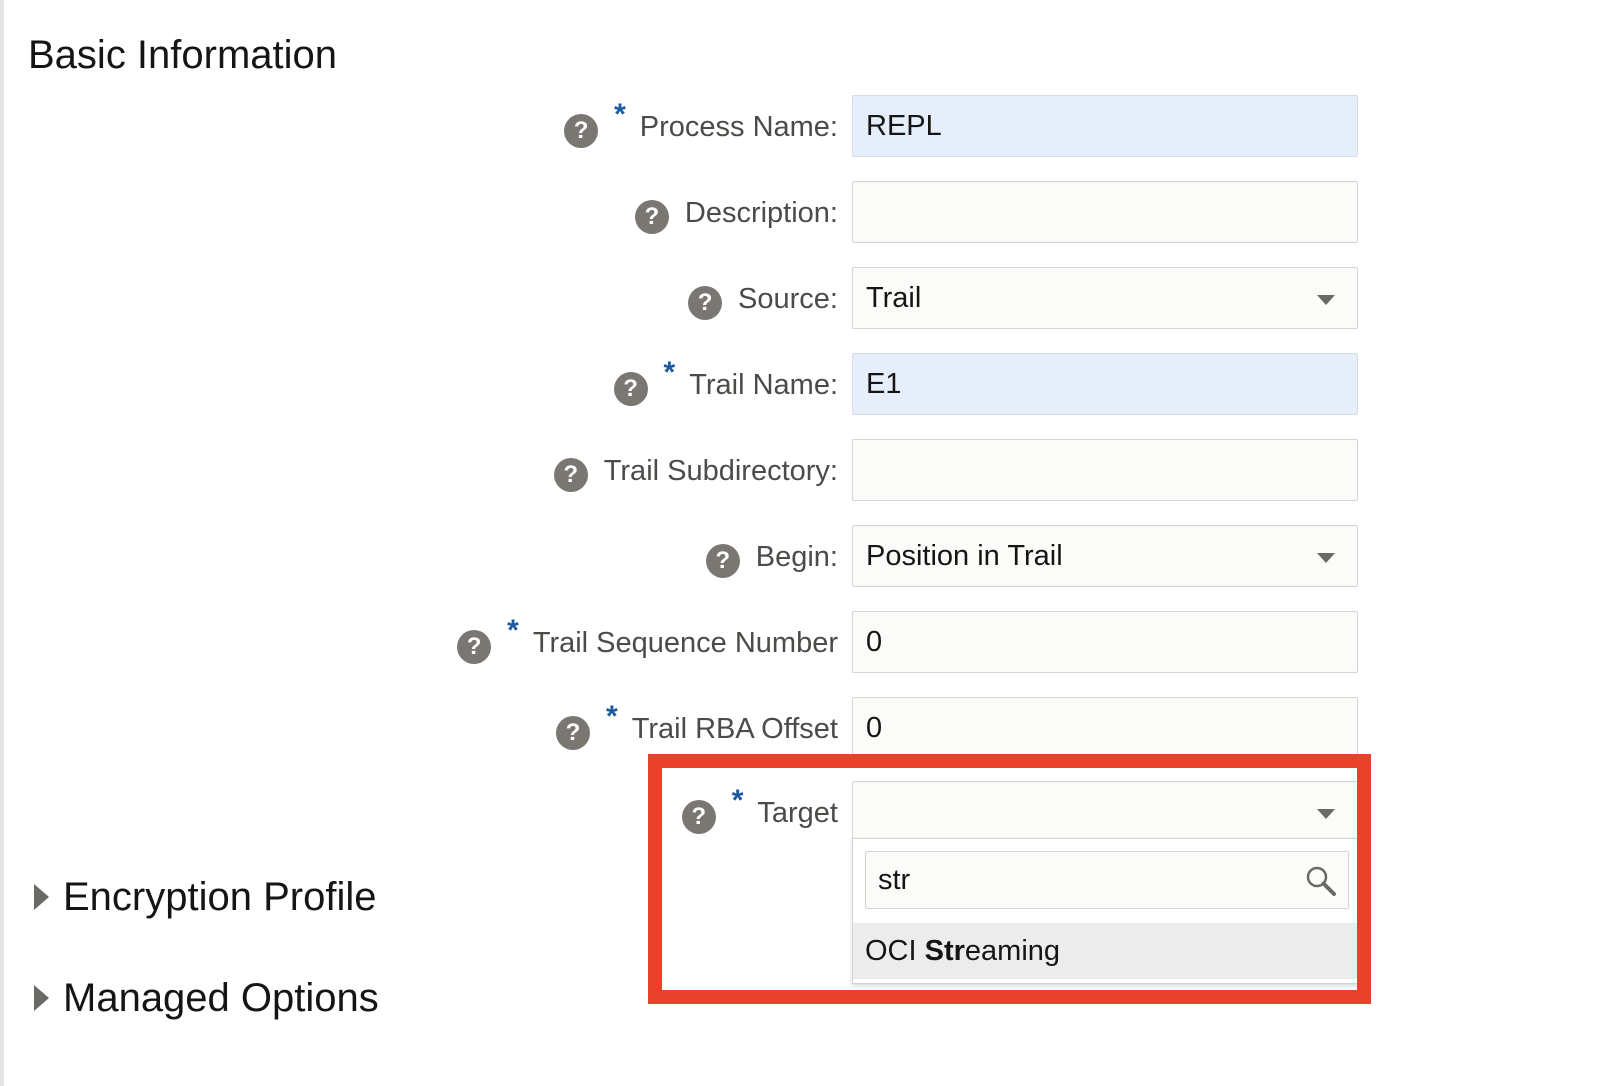  Describe the element at coordinates (894, 880) in the screenshot. I see `dropdown-search-value: str` at that location.